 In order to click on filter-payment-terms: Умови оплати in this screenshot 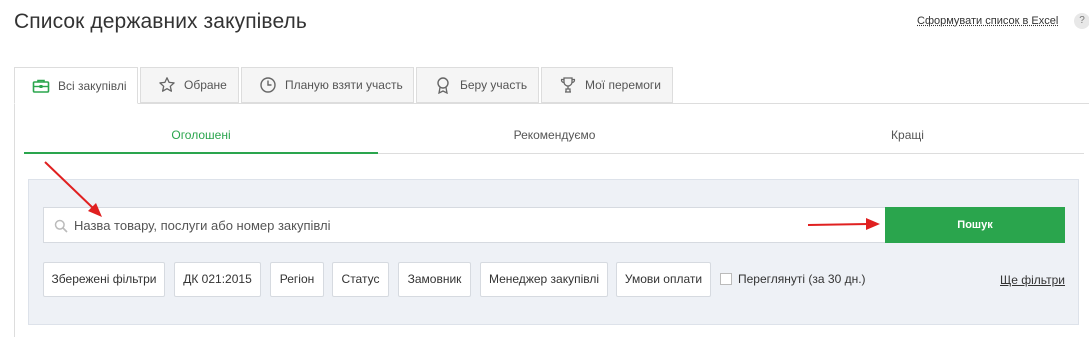, I will do `click(663, 279)`.